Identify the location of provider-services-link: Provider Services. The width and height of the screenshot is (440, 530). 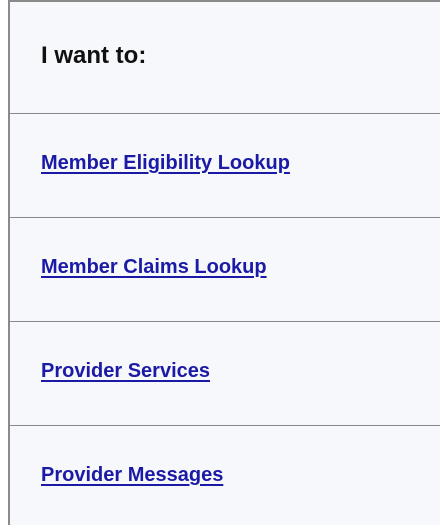
(125, 371).